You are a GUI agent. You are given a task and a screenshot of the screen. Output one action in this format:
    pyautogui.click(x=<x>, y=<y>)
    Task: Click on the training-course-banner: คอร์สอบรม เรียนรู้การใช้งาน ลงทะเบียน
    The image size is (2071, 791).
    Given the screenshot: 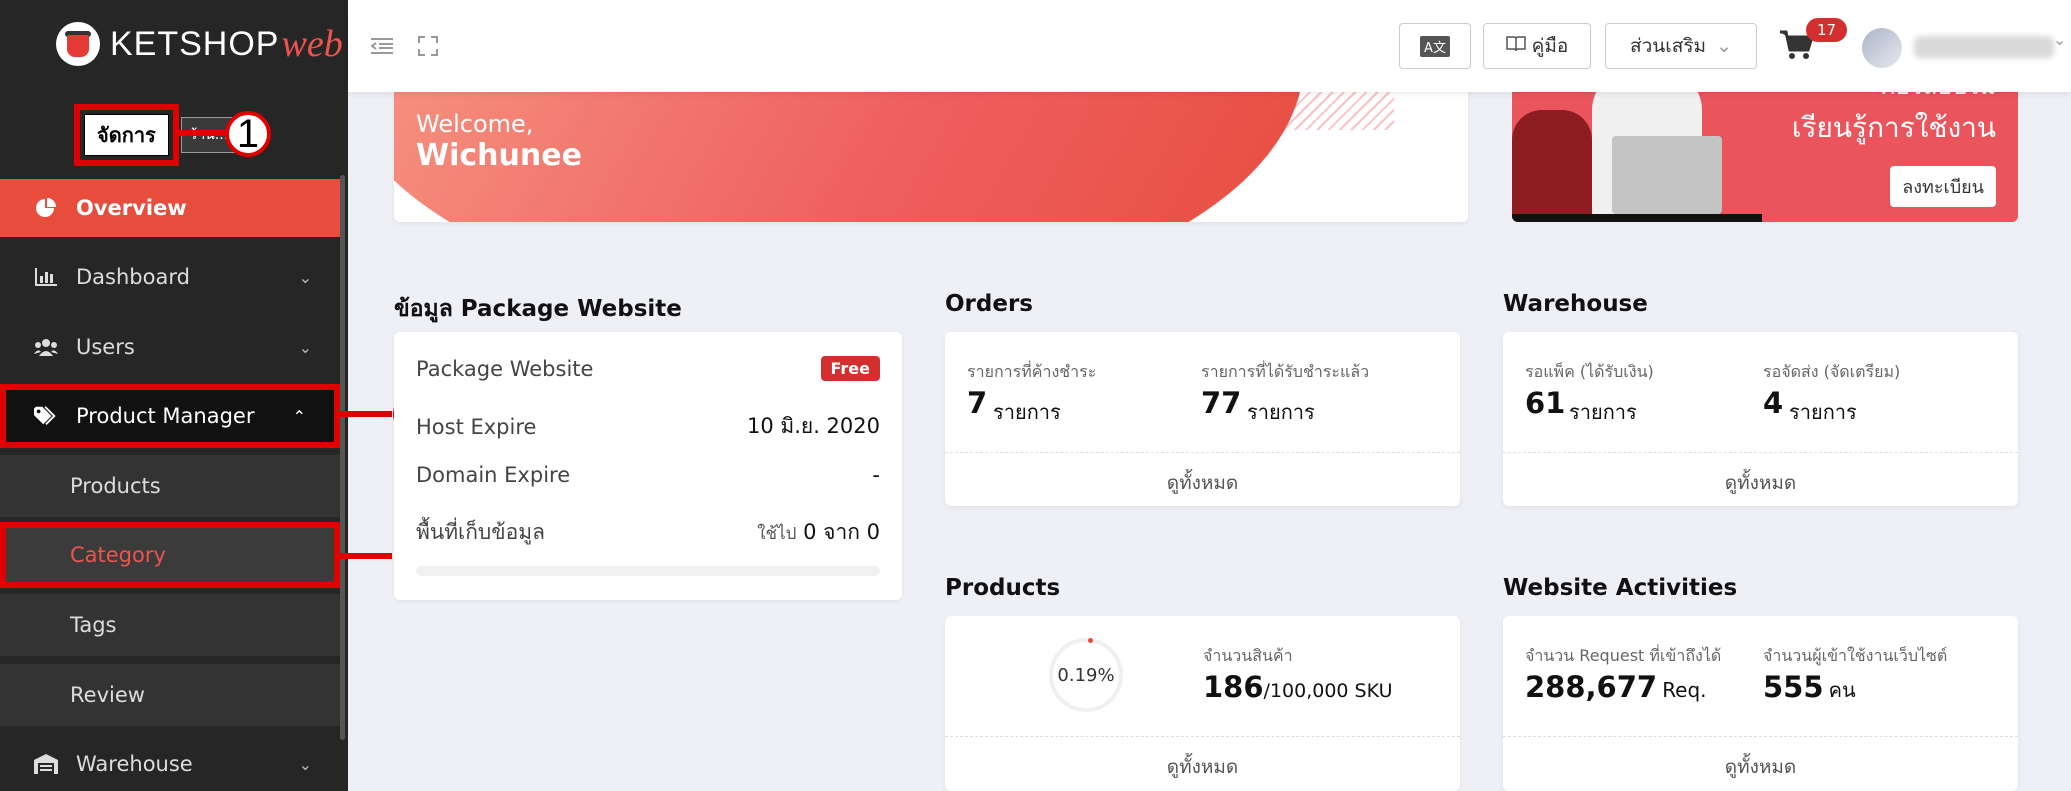 What is the action you would take?
    pyautogui.click(x=1765, y=146)
    